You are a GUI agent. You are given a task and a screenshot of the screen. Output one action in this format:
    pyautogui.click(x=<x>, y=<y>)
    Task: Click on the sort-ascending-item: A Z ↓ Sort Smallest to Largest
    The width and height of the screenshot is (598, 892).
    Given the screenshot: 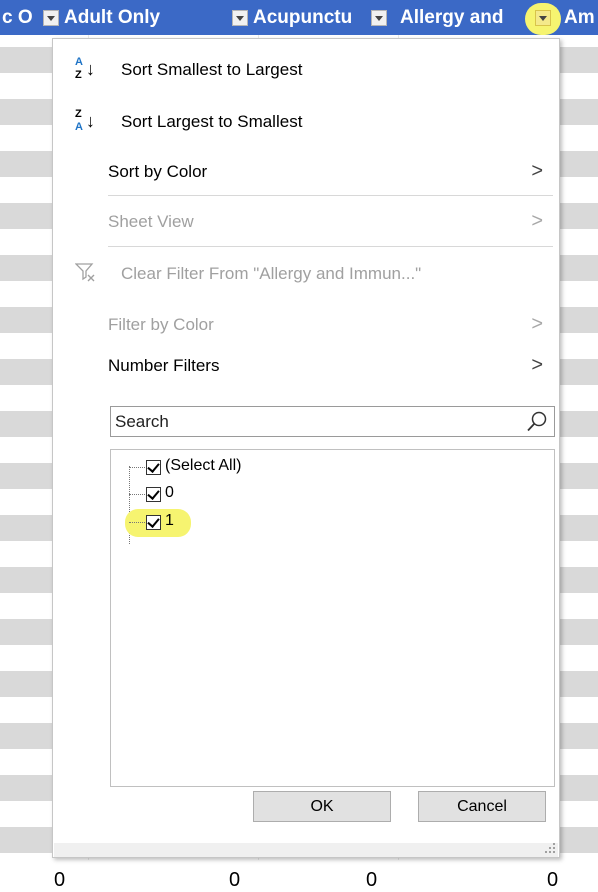 What is the action you would take?
    pyautogui.click(x=306, y=71)
    